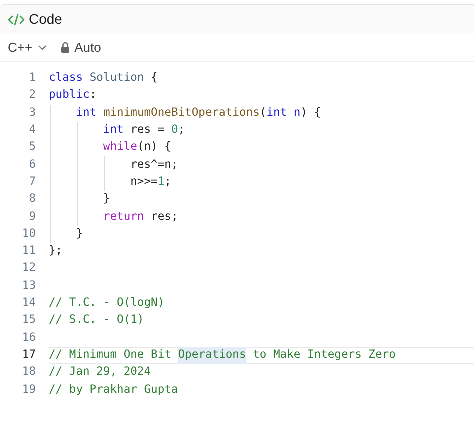 Image resolution: width=474 pixels, height=444 pixels. What do you see at coordinates (154, 164) in the screenshot?
I see `code-text: res^=n;` at bounding box center [154, 164].